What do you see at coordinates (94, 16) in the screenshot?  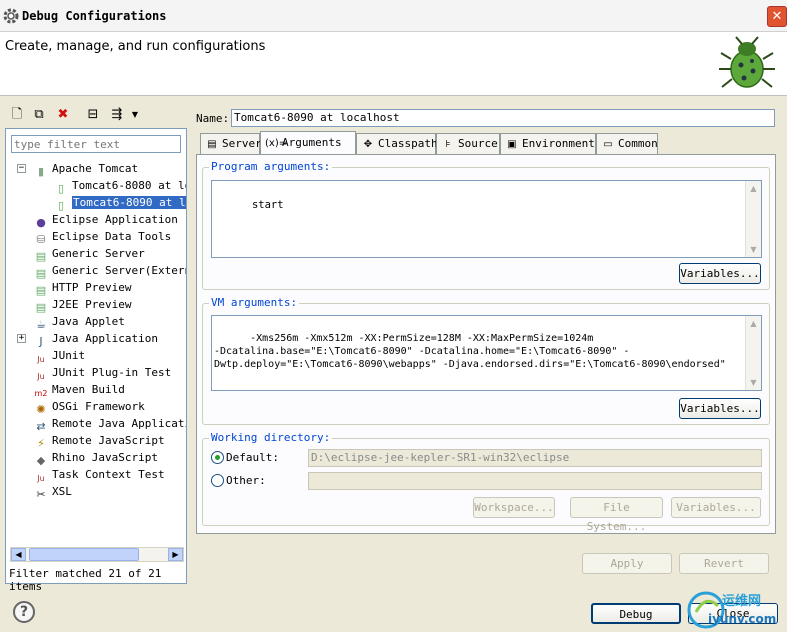 I see `window-title: Debug Configurations` at bounding box center [94, 16].